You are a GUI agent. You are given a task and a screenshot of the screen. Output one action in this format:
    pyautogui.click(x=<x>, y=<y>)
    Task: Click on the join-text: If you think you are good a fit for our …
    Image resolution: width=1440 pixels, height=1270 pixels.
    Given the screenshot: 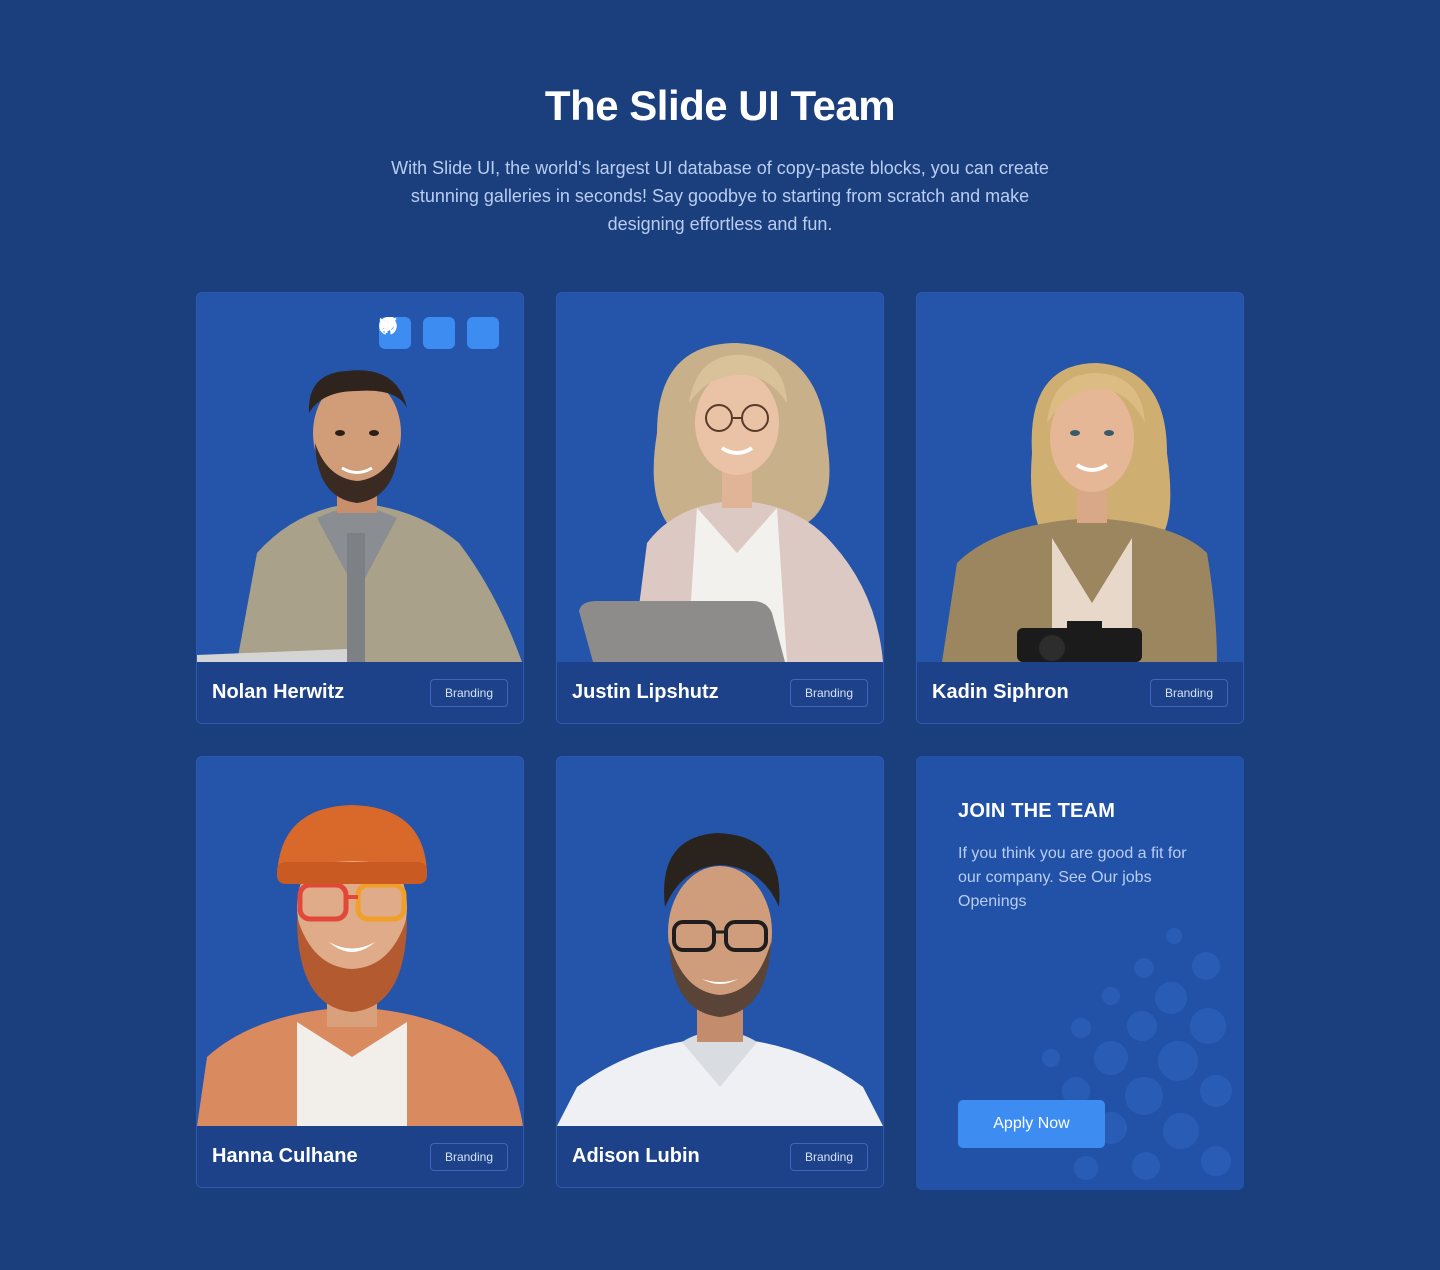 What is the action you would take?
    pyautogui.click(x=1072, y=877)
    